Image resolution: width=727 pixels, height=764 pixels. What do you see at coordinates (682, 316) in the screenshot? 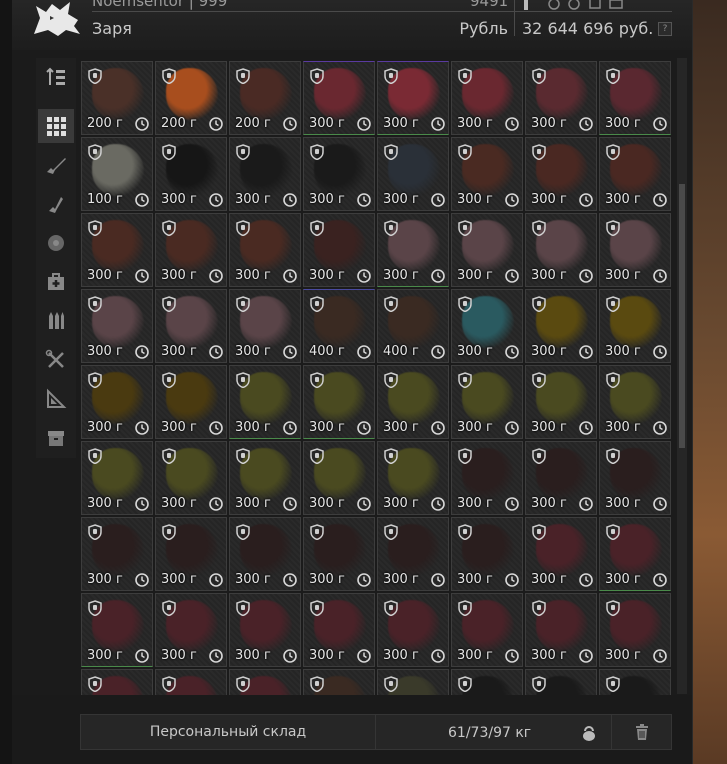
I see `scrollbar-thumb` at bounding box center [682, 316].